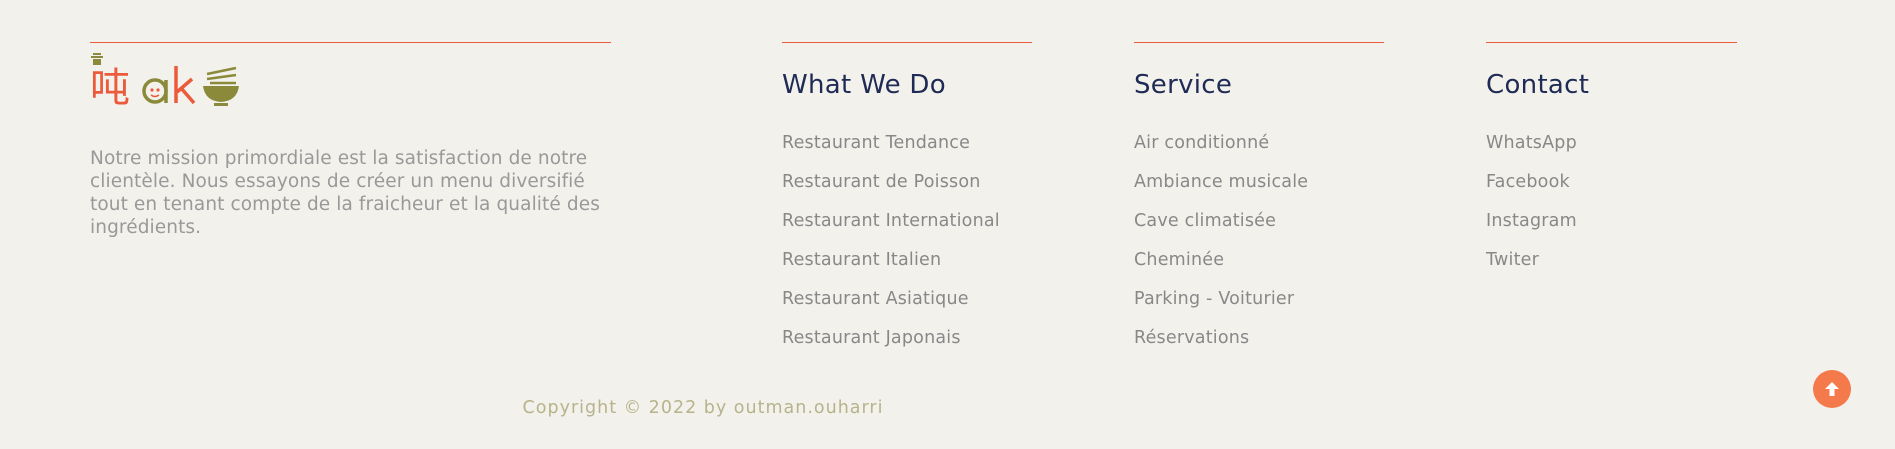 This screenshot has width=1895, height=449. Describe the element at coordinates (891, 230) in the screenshot. I see `link-restaurant-international: Restaurant International` at that location.